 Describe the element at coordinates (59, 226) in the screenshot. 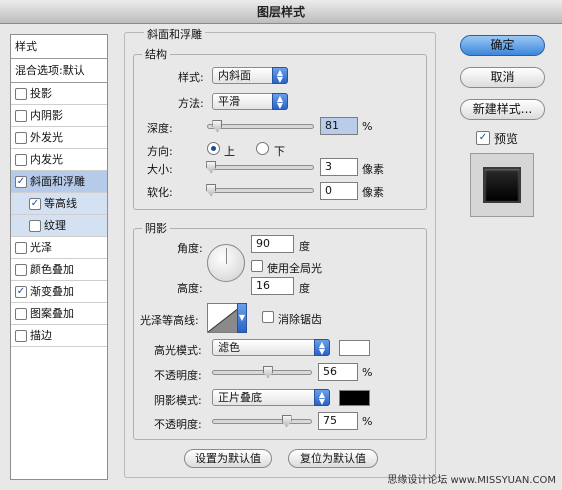

I see `style-item-texture: 纹理` at that location.